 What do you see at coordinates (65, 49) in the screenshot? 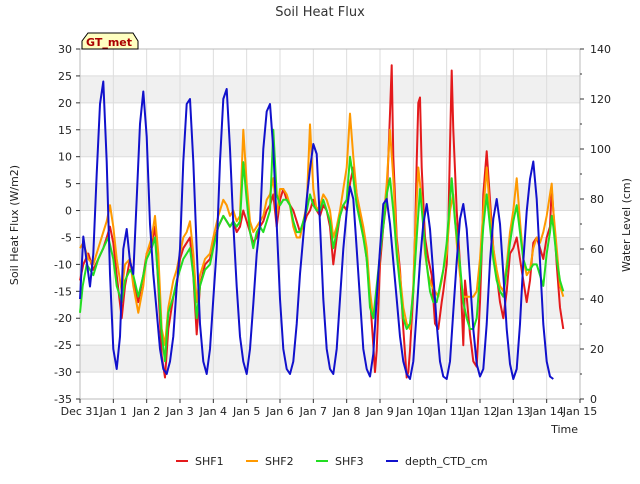
I see `y-tick-label: 30` at bounding box center [65, 49].